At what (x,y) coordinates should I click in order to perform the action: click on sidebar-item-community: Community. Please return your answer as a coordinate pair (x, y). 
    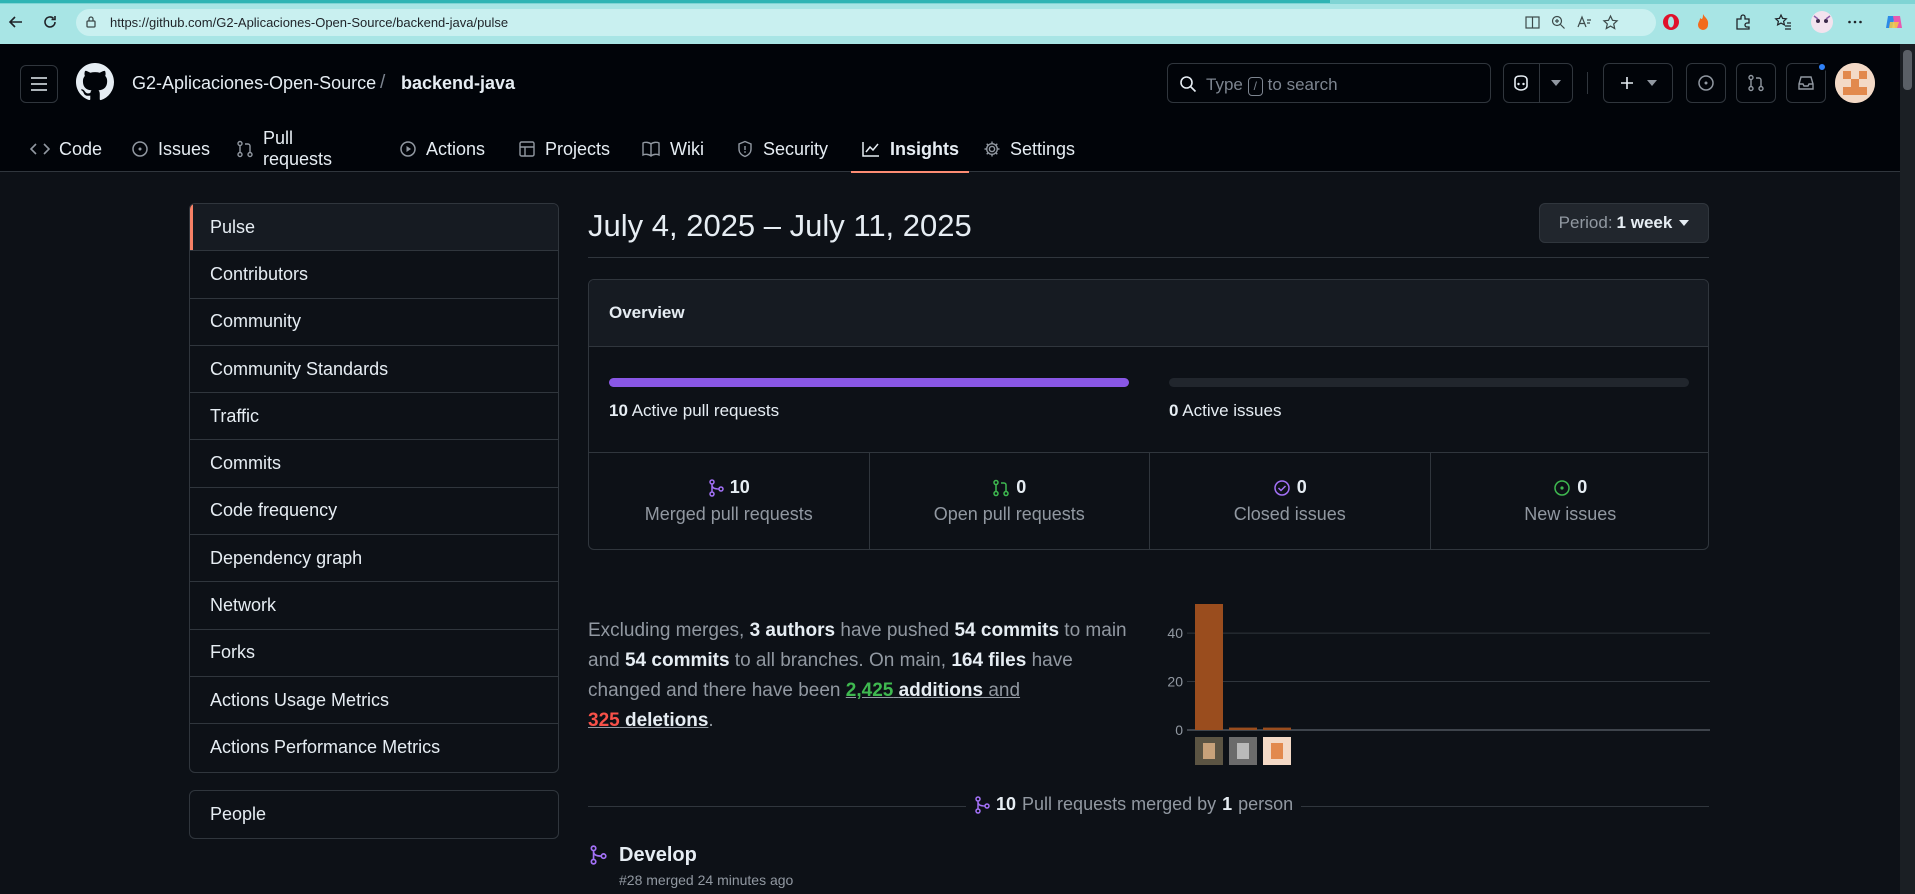
    Looking at the image, I should click on (374, 322).